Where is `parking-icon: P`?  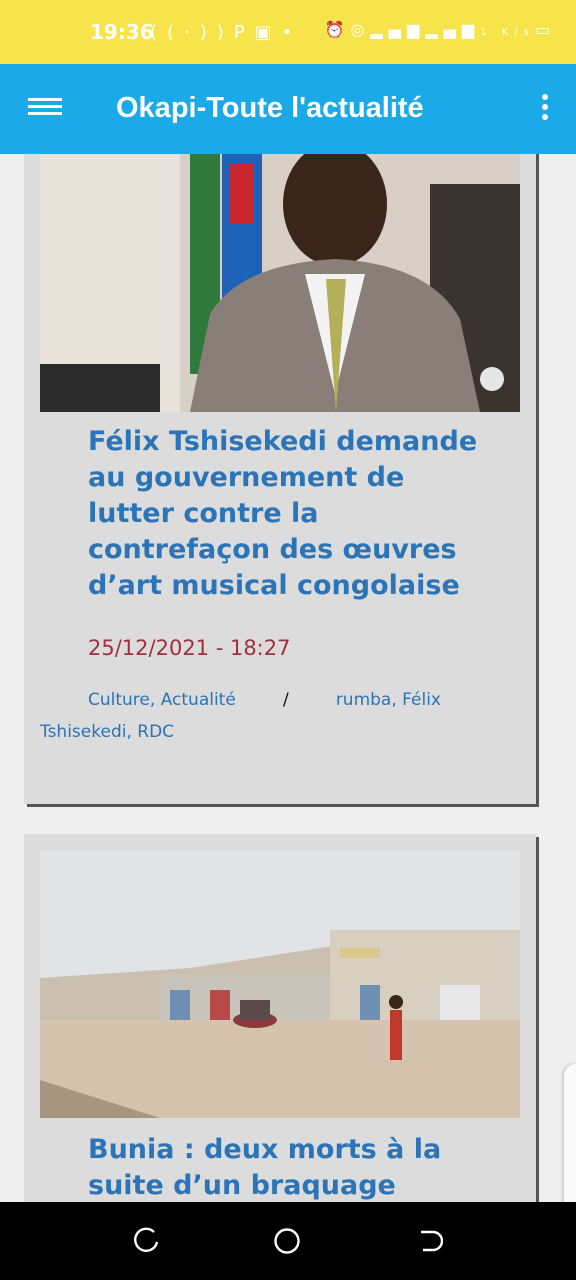 parking-icon: P is located at coordinates (244, 32).